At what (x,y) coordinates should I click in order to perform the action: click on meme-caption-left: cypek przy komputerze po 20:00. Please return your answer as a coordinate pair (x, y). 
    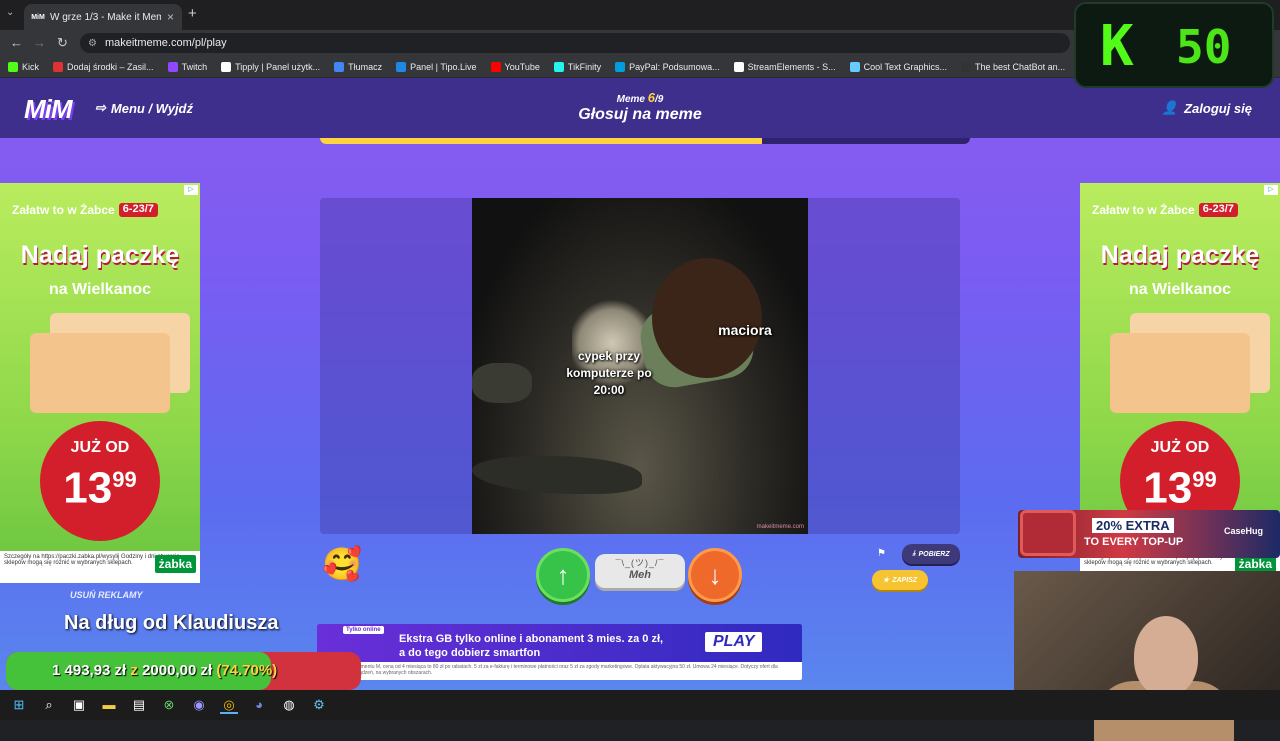
    Looking at the image, I should click on (609, 373).